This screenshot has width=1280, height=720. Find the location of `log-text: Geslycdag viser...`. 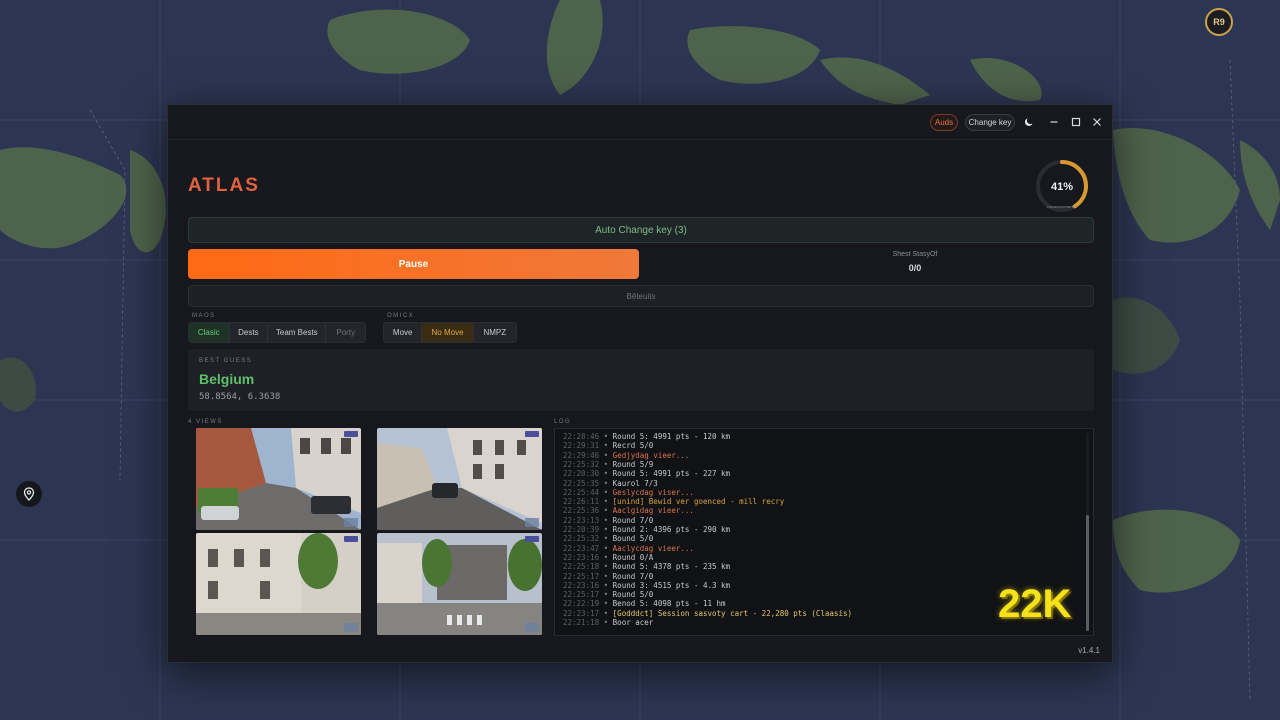

log-text: Geslycdag viser... is located at coordinates (653, 492).